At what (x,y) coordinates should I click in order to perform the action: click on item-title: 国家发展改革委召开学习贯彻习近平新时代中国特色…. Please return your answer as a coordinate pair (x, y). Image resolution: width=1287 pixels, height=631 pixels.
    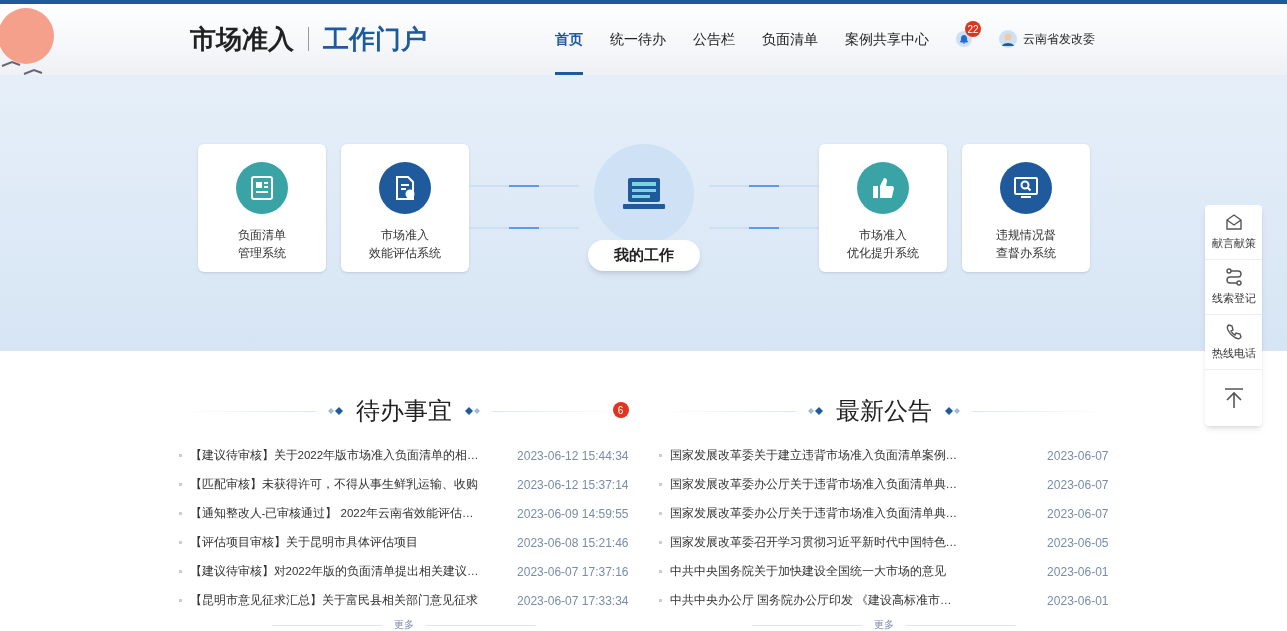
    Looking at the image, I should click on (813, 542).